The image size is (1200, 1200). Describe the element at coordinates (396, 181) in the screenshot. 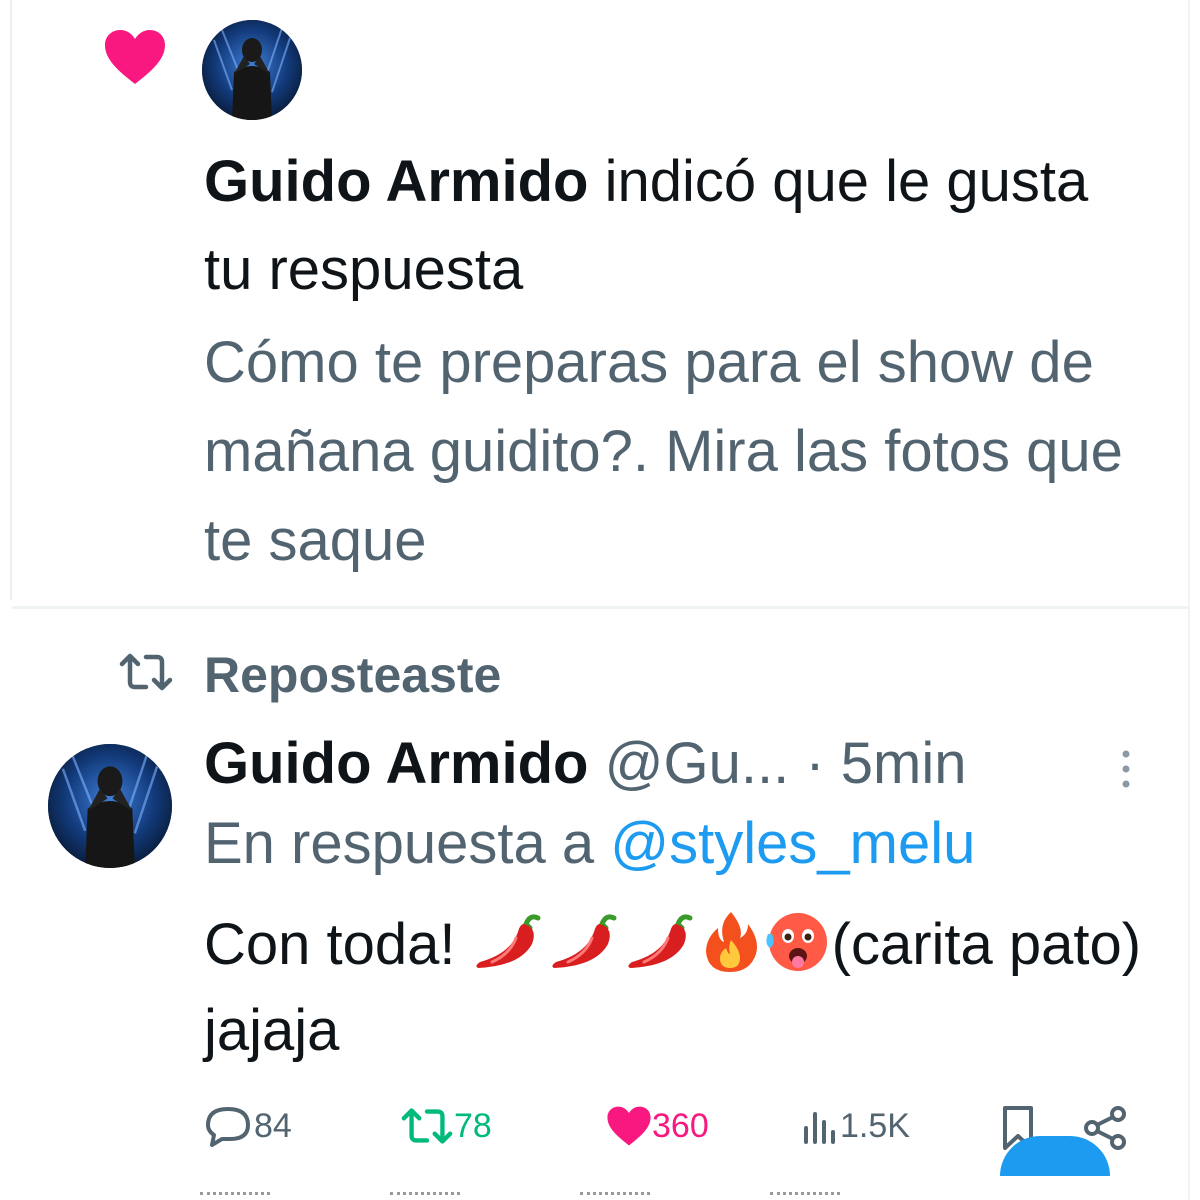

I see `actor-name: Guido Armido` at that location.